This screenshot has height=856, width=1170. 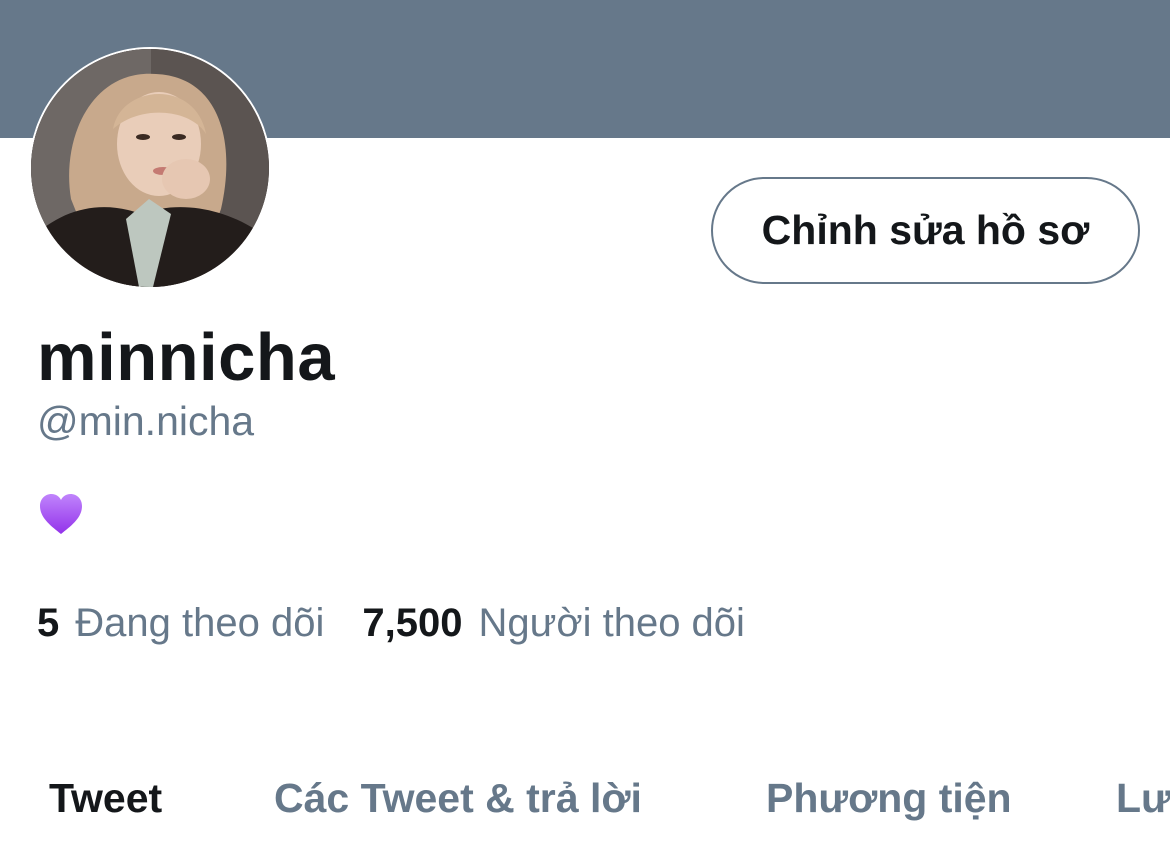 I want to click on tab-tweets-and-replies: Các Tweet & trả lời, so click(x=458, y=798).